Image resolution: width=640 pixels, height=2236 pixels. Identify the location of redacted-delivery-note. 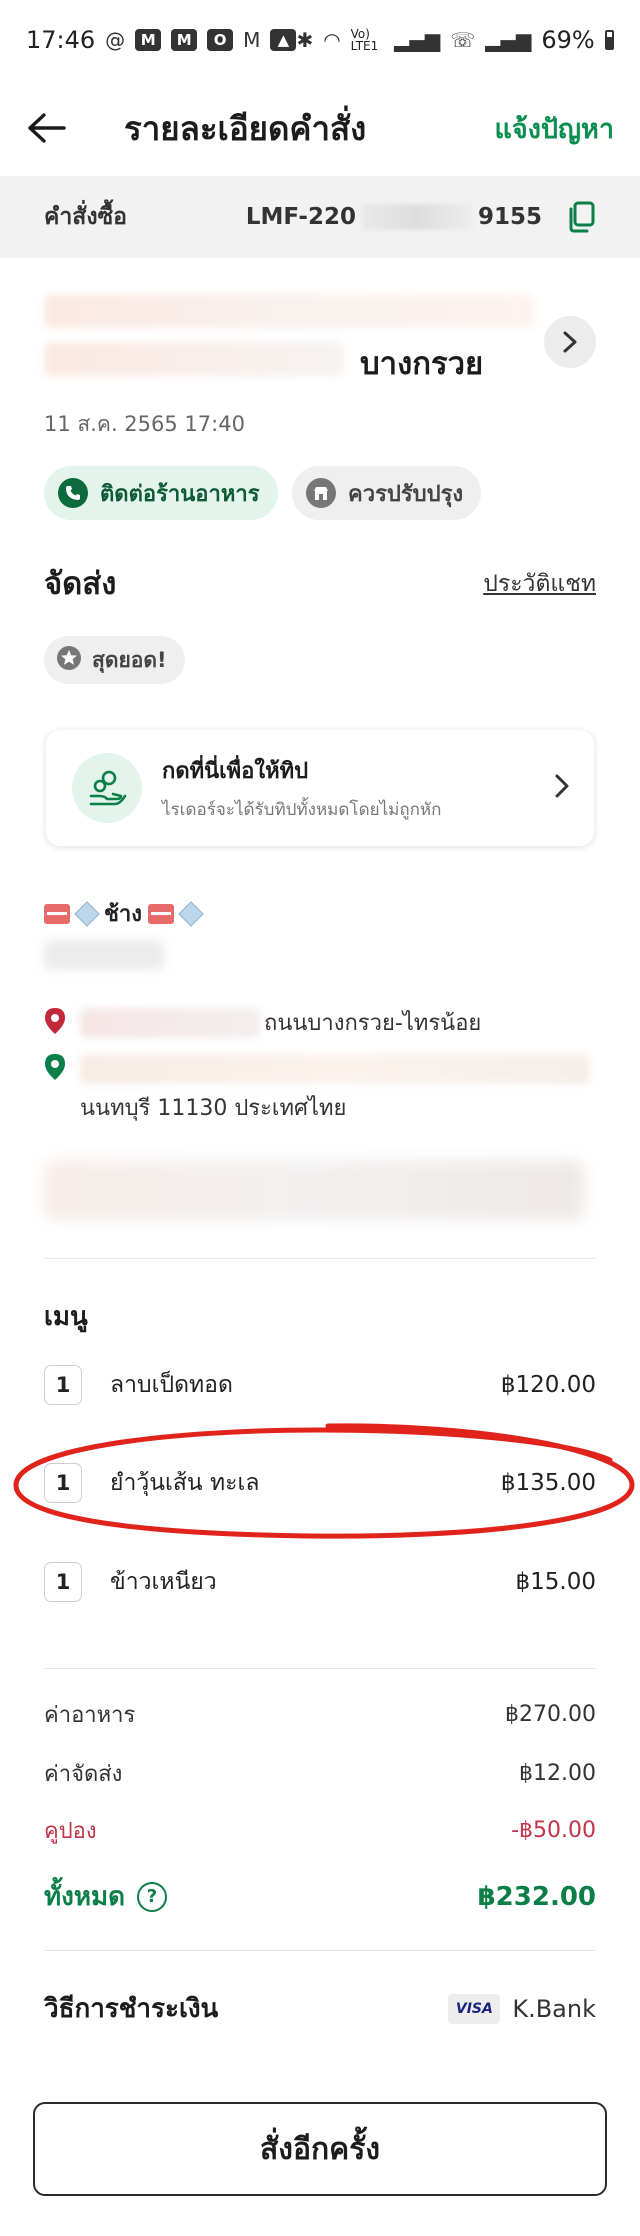
(314, 1190).